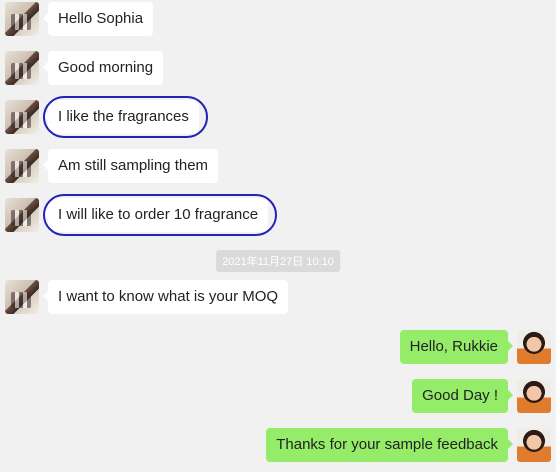  I want to click on message-bubble: Hello Sophia, so click(98, 19).